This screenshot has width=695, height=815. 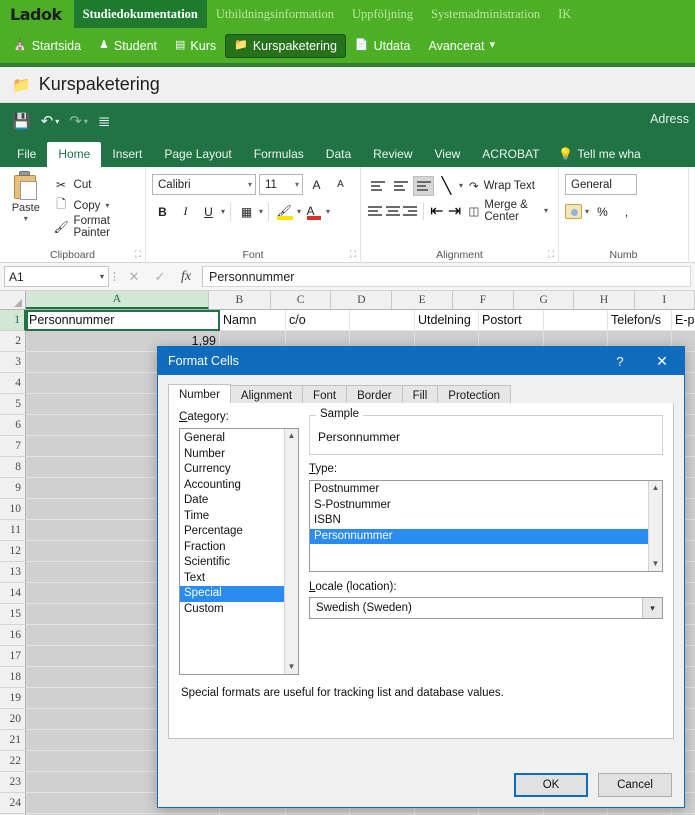 What do you see at coordinates (13, 446) in the screenshot?
I see `row-header: 7` at bounding box center [13, 446].